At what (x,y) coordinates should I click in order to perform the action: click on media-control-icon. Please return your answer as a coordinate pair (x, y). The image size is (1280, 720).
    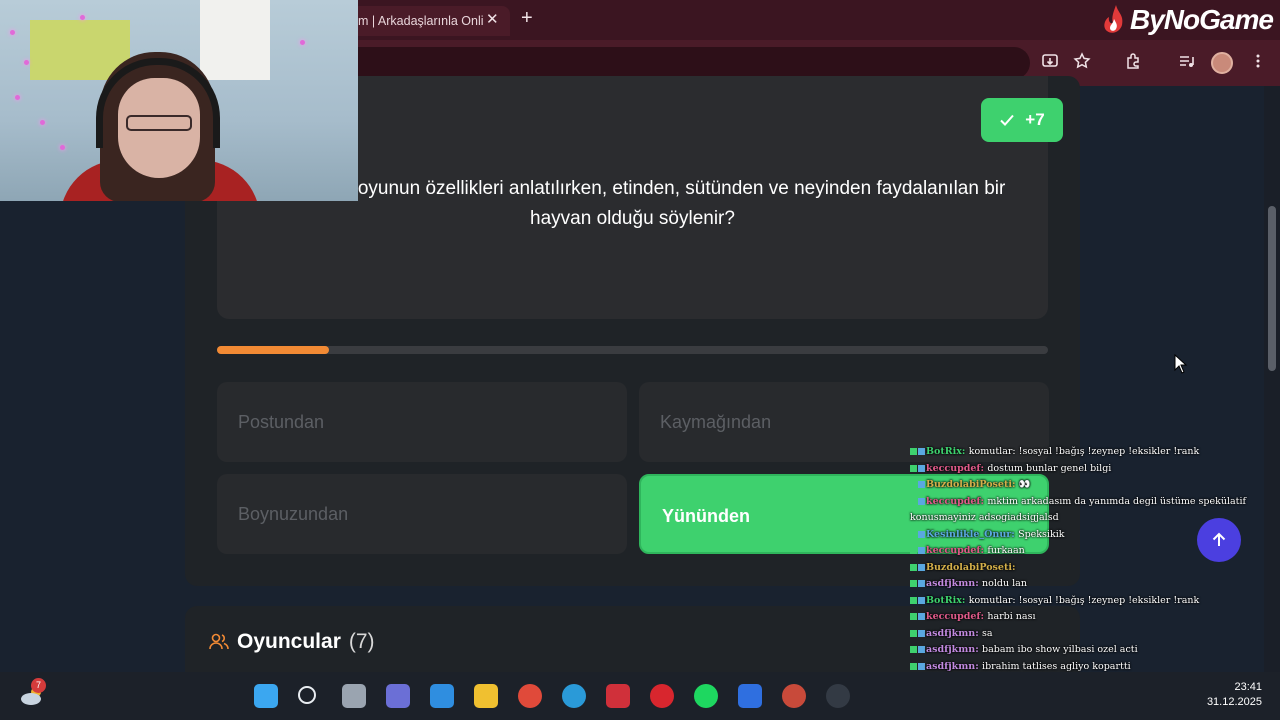
    Looking at the image, I should click on (1186, 63).